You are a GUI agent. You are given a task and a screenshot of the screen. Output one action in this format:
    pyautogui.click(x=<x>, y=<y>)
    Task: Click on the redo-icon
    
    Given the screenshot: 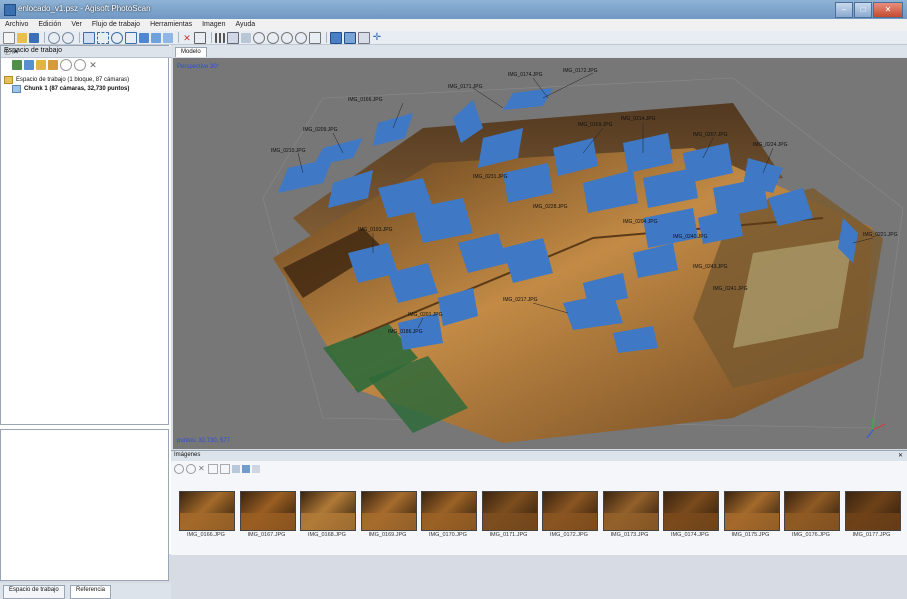 What is the action you would take?
    pyautogui.click(x=68, y=37)
    